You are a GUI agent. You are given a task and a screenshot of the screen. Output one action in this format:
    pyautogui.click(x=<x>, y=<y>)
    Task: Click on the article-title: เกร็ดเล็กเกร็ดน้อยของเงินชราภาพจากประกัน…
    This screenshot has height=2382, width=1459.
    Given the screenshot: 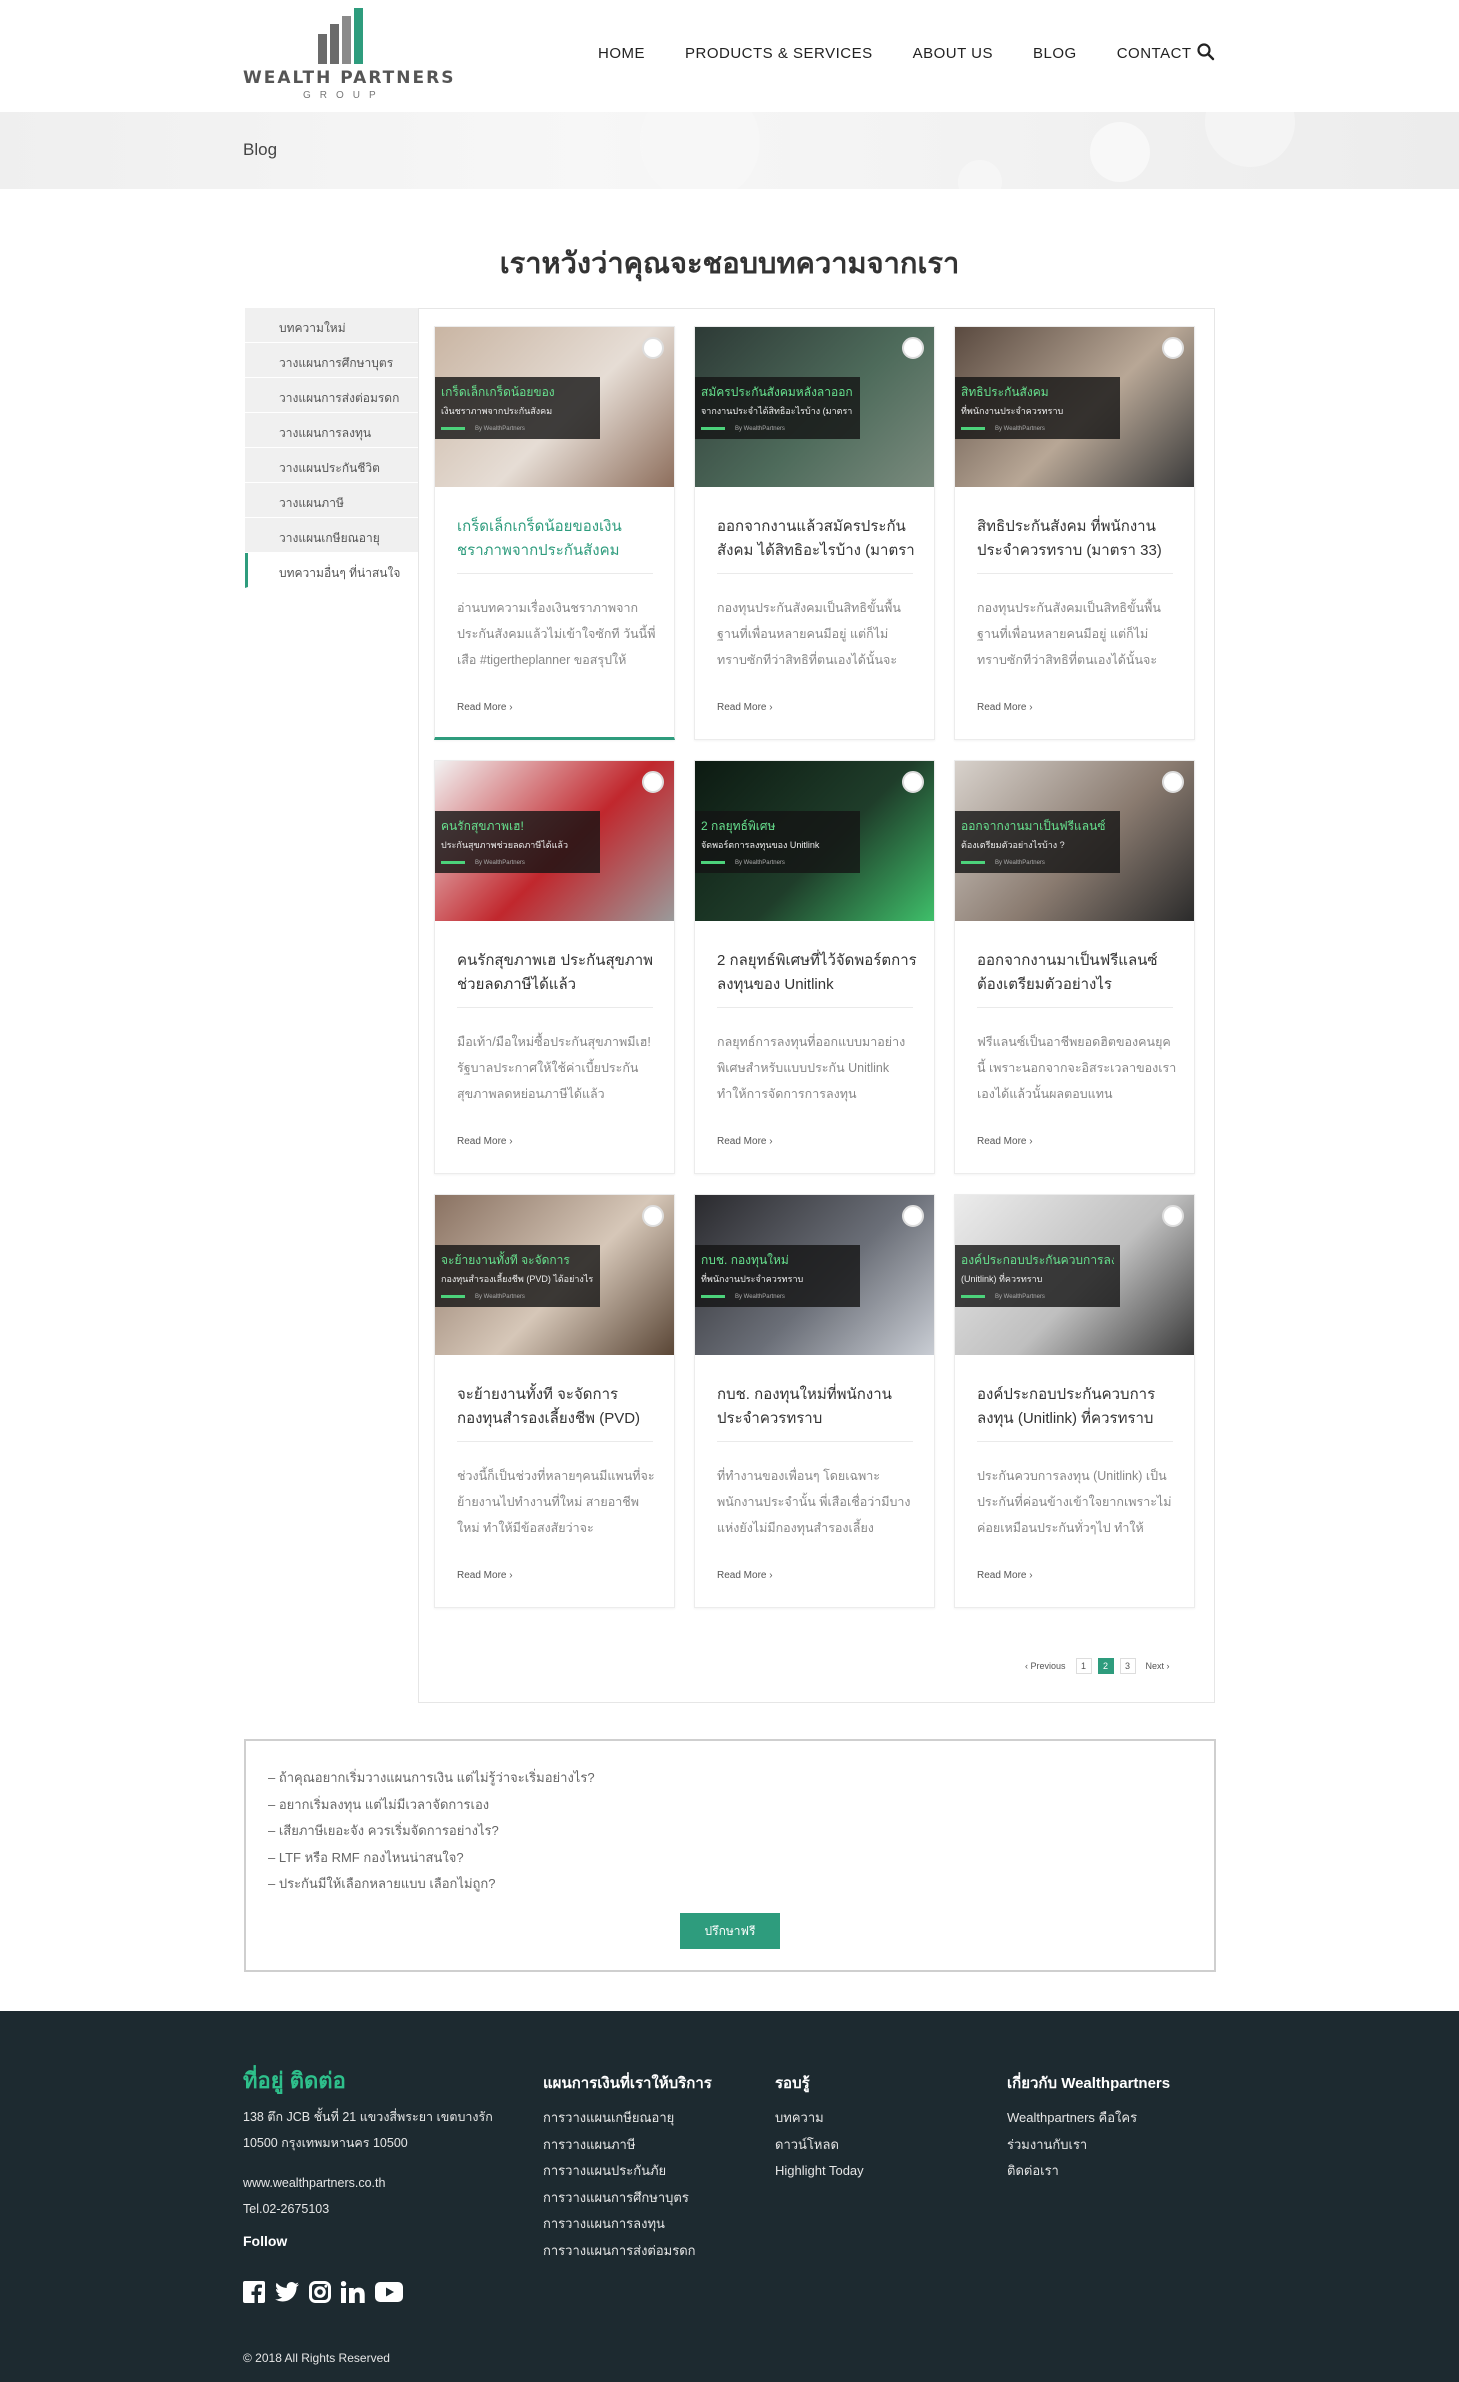 What is the action you would take?
    pyautogui.click(x=557, y=540)
    